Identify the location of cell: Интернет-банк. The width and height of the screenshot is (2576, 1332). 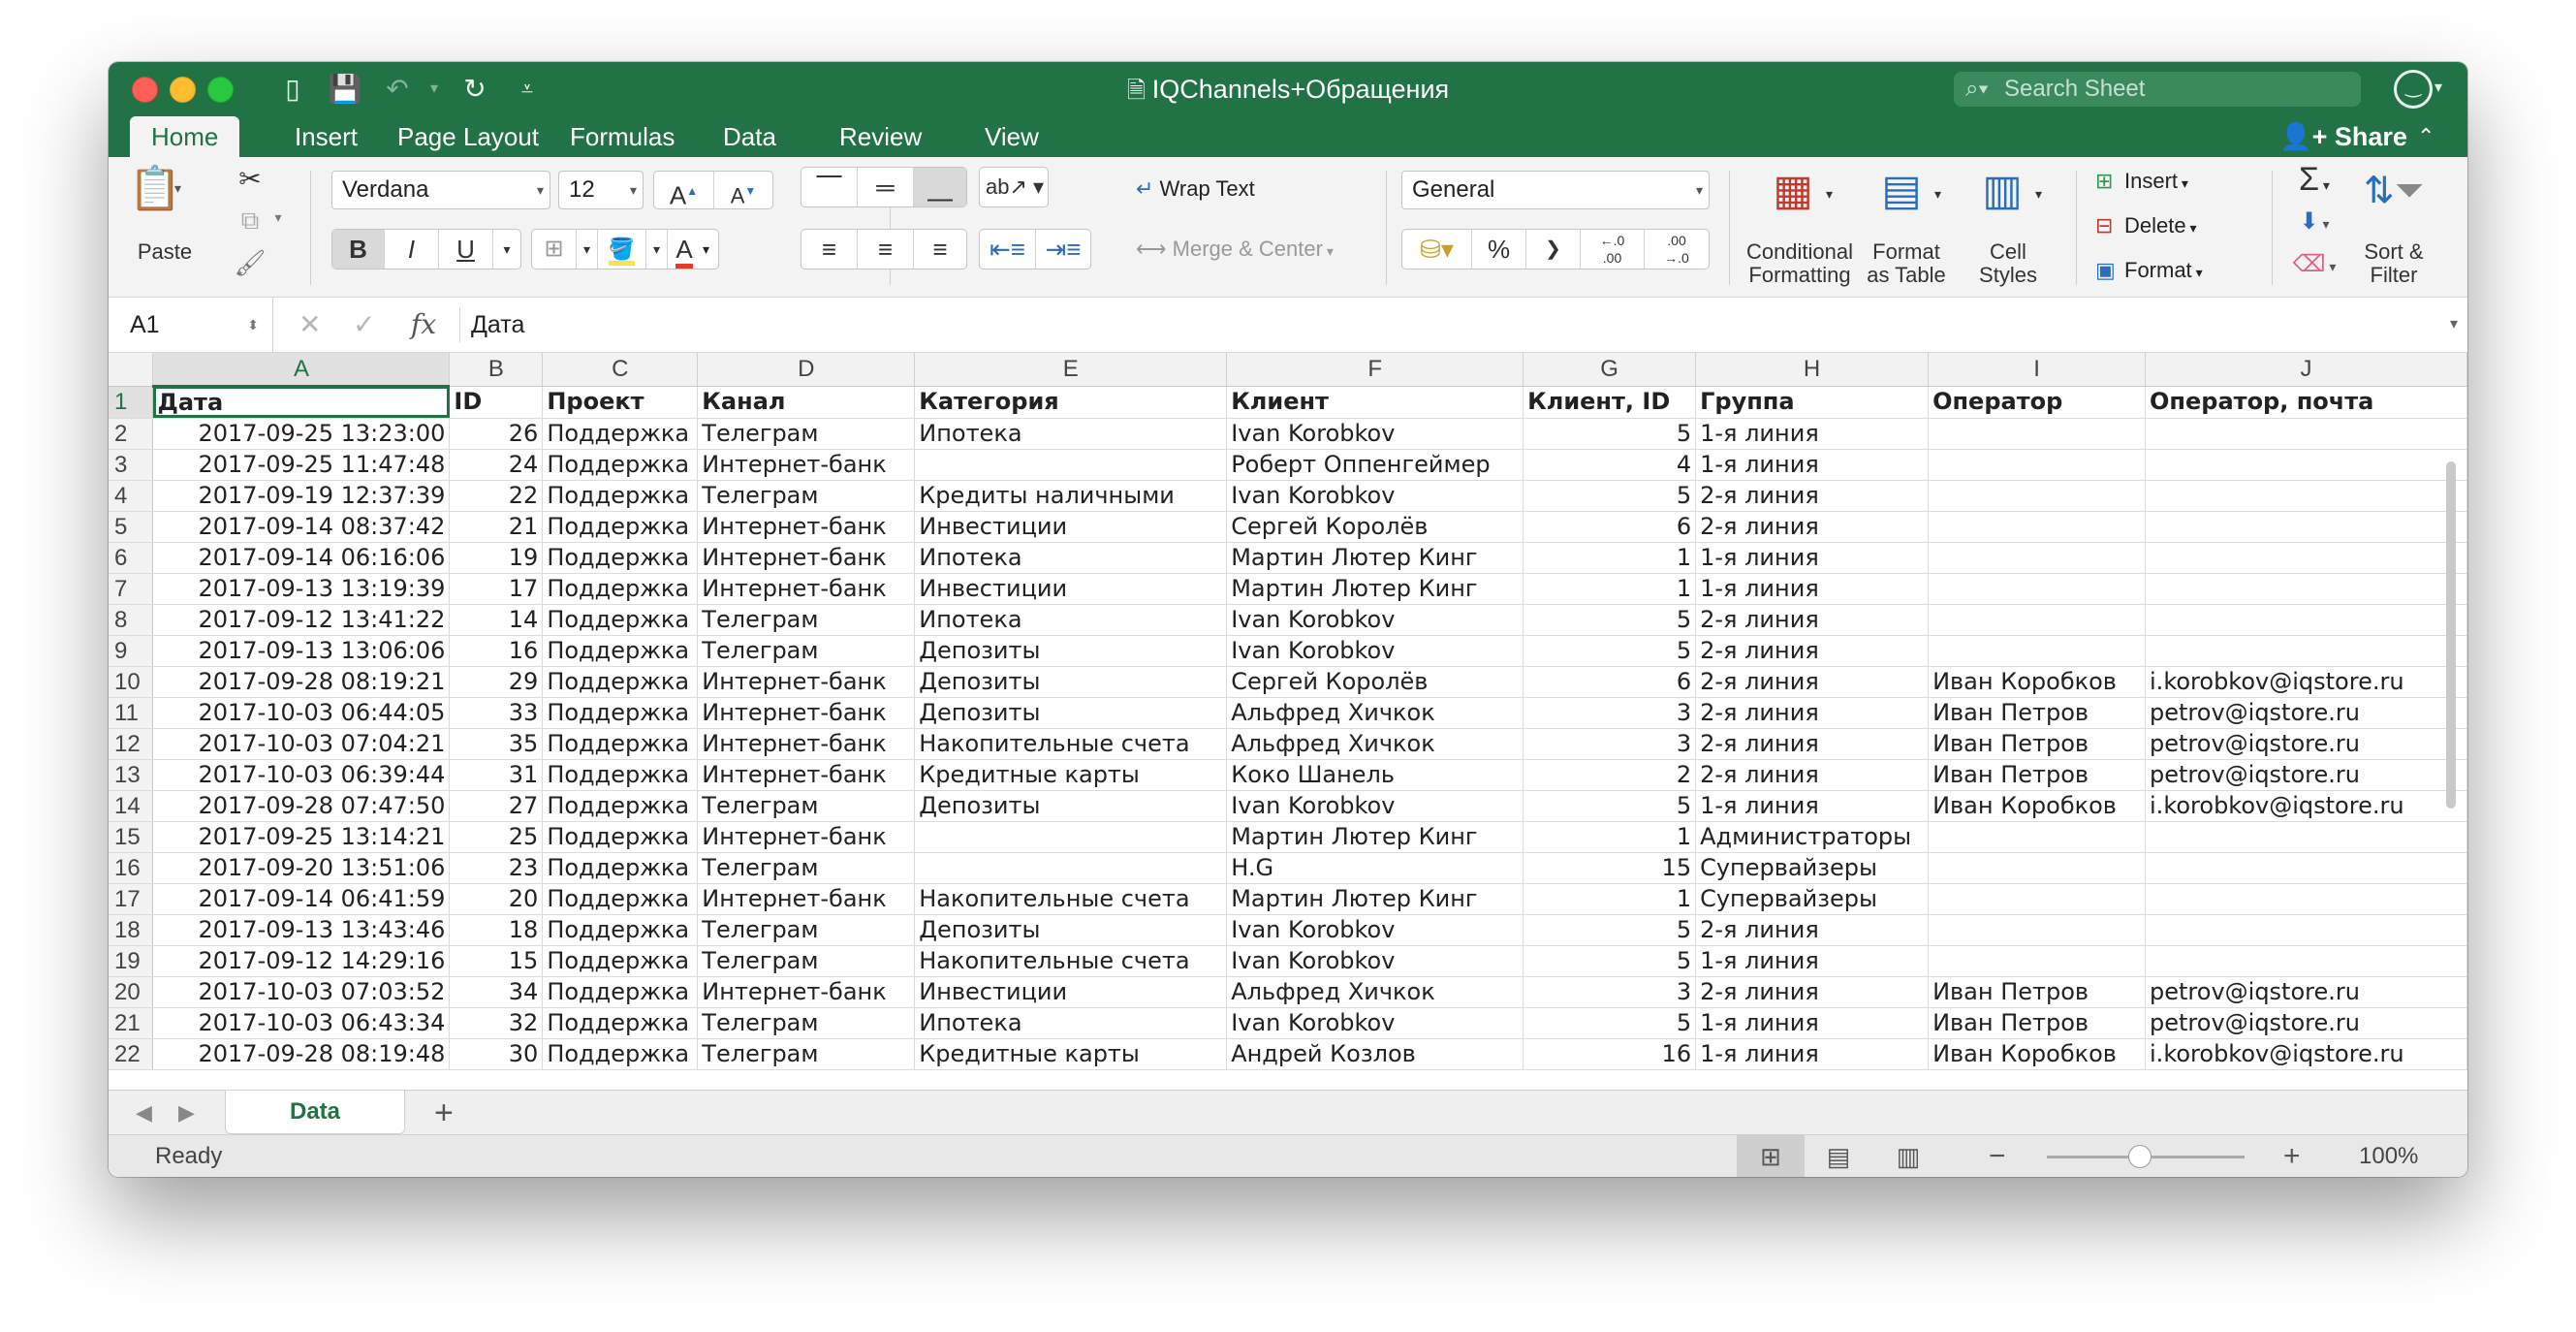
(806, 589).